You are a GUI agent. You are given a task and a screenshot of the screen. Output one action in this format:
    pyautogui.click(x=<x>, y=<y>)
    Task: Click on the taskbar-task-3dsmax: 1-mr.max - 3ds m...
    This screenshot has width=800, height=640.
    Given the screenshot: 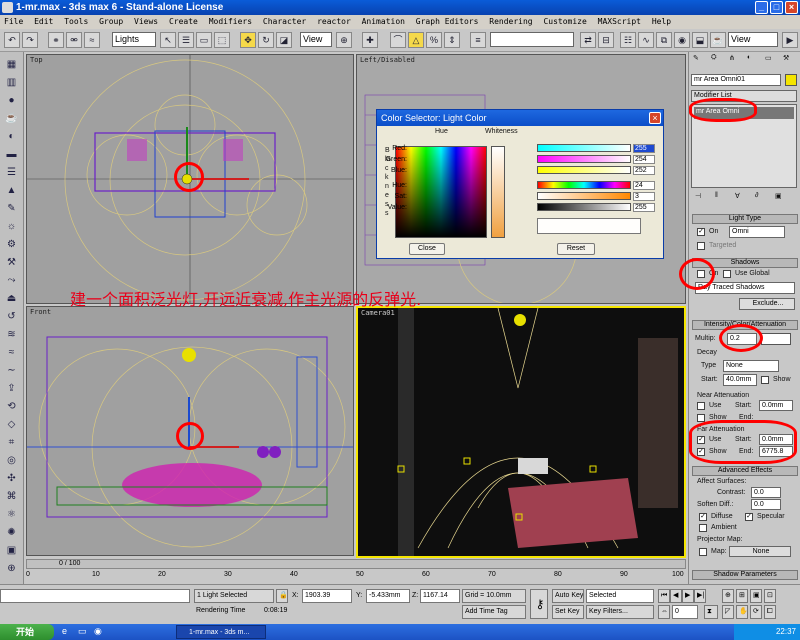 What is the action you would take?
    pyautogui.click(x=221, y=632)
    